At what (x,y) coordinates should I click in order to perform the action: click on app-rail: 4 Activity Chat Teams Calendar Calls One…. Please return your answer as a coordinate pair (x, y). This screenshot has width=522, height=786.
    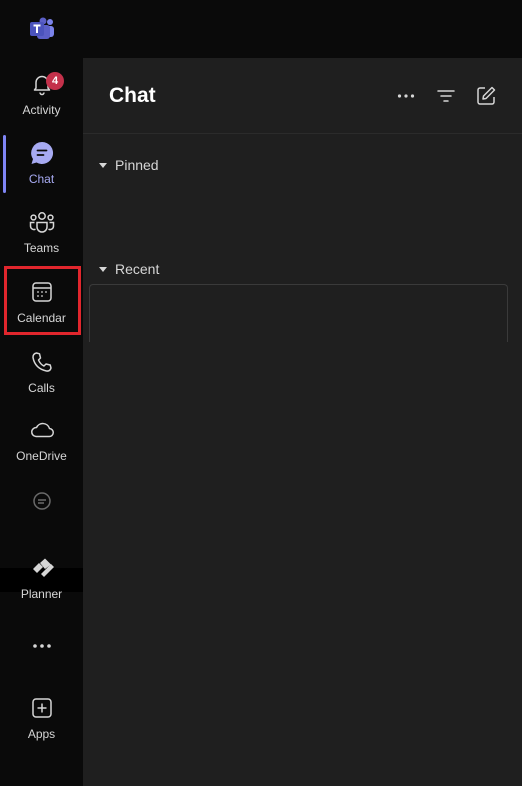
    Looking at the image, I should click on (41, 422).